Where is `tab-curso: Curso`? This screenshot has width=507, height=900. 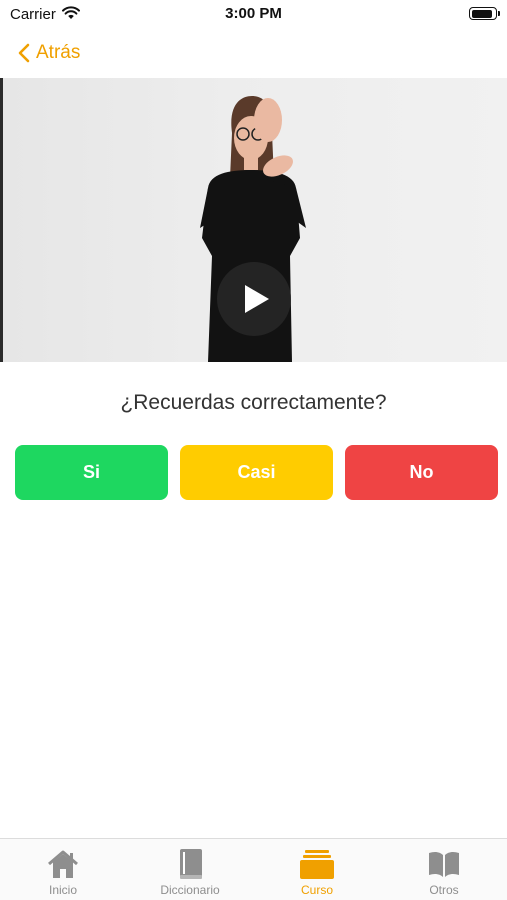
tab-curso: Curso is located at coordinates (317, 873).